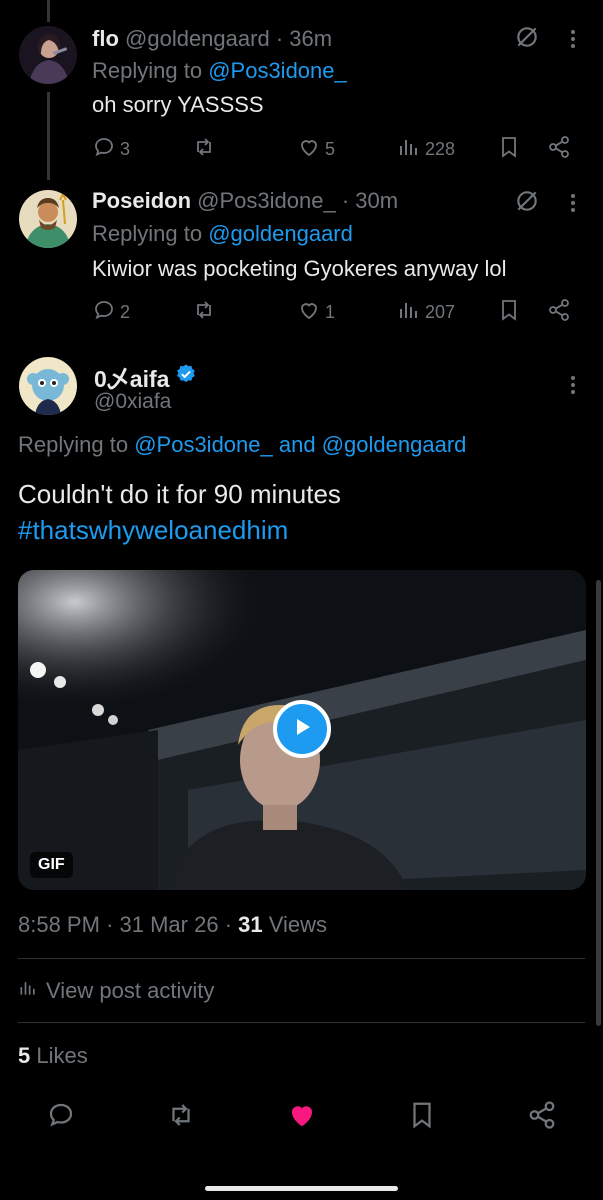  I want to click on main-author-name: 0乄aifa, so click(145, 377).